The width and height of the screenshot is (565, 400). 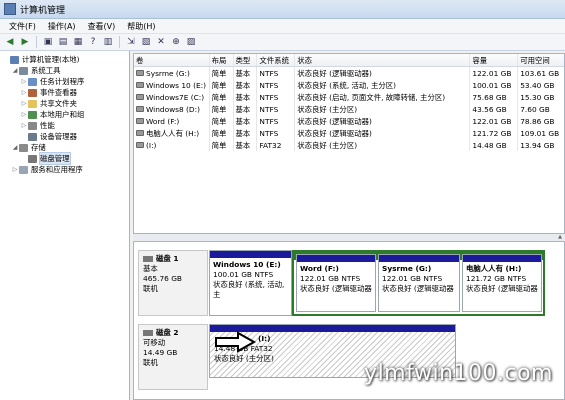 What do you see at coordinates (172, 145) in the screenshot?
I see `volume-name: (I:)` at bounding box center [172, 145].